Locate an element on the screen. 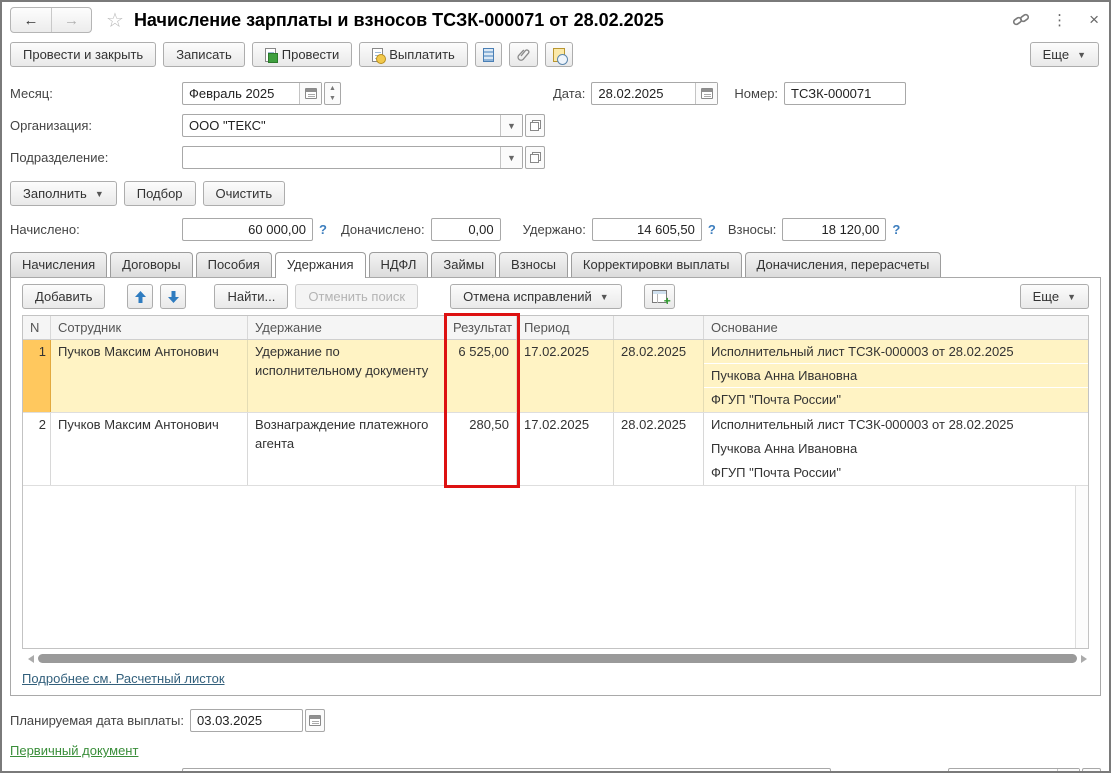  accrued-help-icon: ? is located at coordinates (323, 229).